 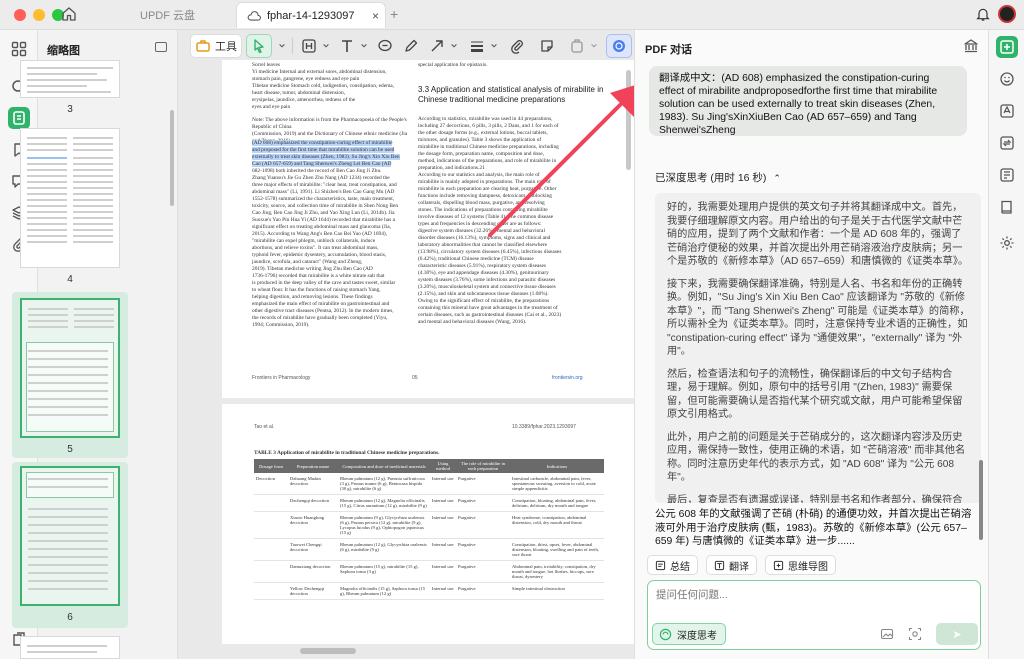 I want to click on deep-think-label: 已深度思考 (用时 16 秒), so click(x=711, y=178).